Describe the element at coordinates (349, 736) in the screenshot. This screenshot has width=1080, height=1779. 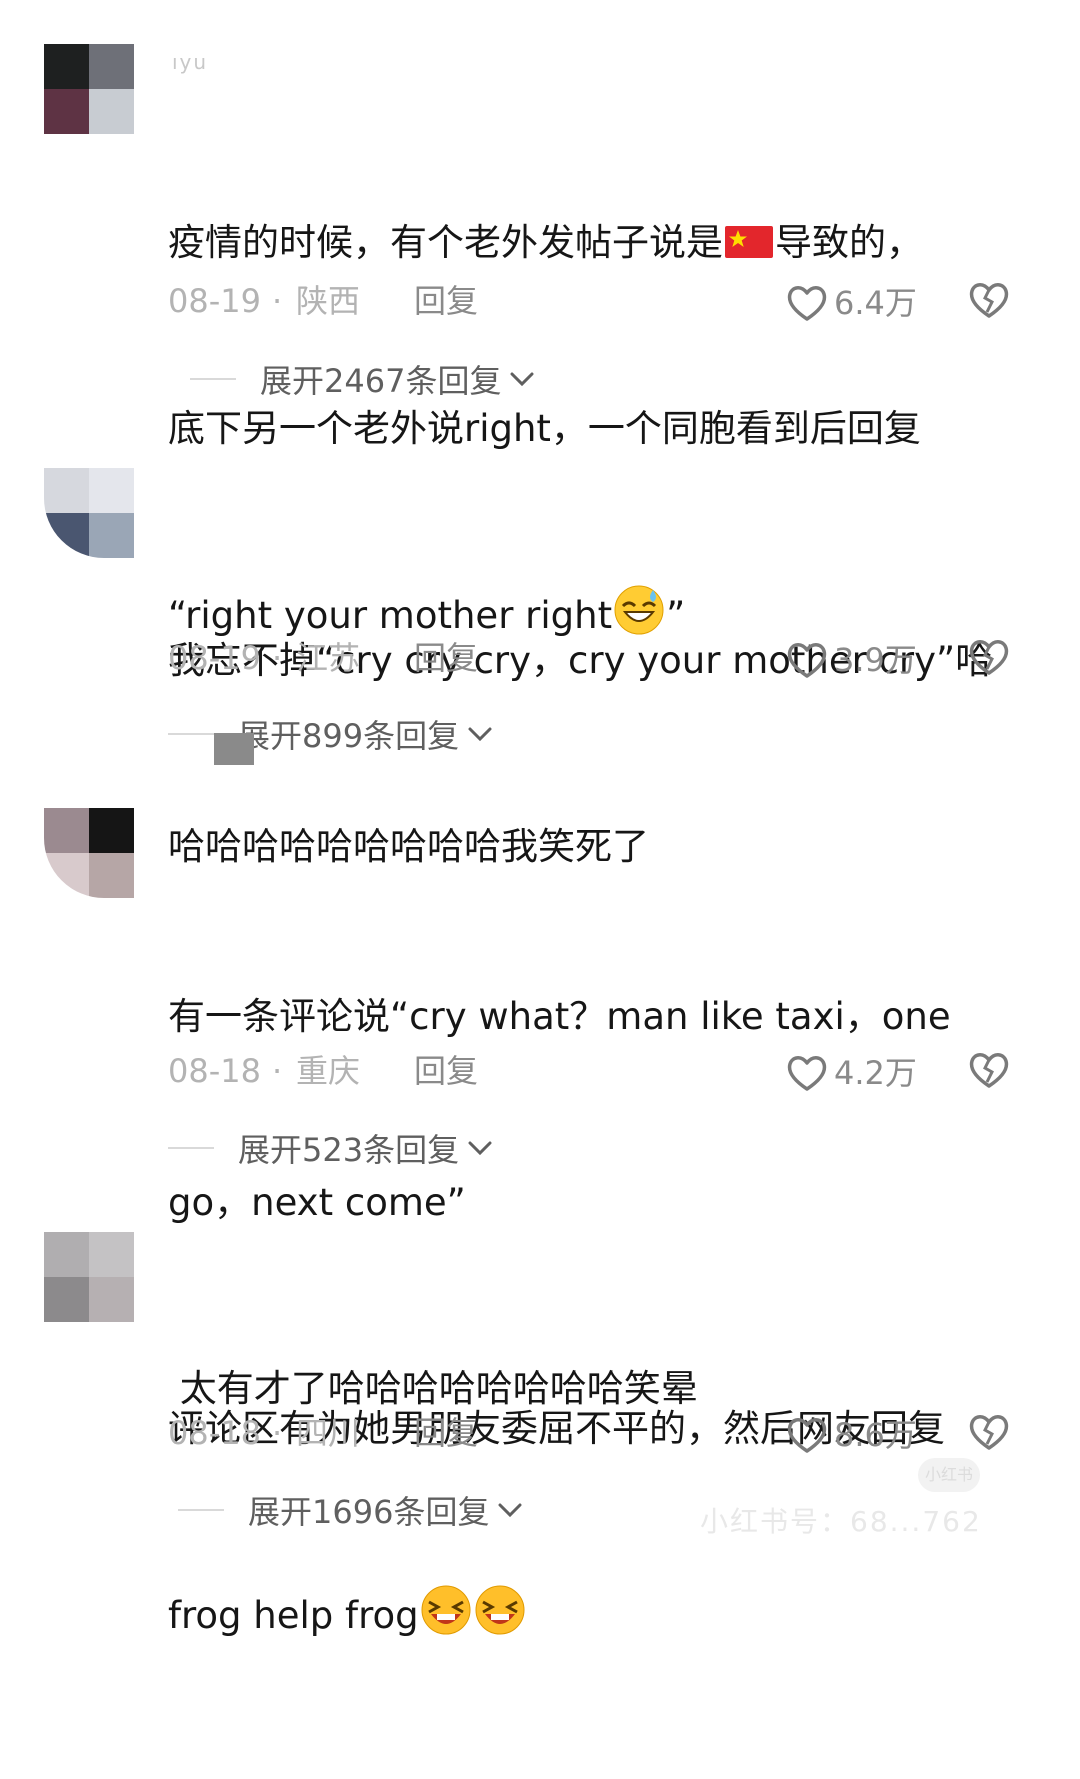
I see `expand-label: 展开899条回复` at that location.